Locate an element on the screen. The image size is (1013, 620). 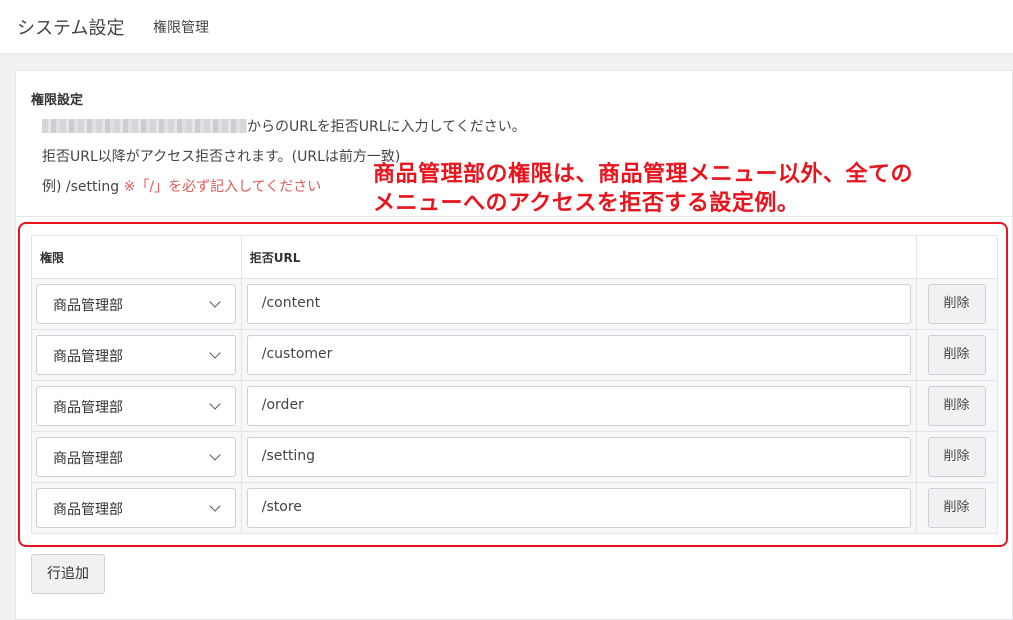
example-text: 例) /setting is located at coordinates (83, 187).